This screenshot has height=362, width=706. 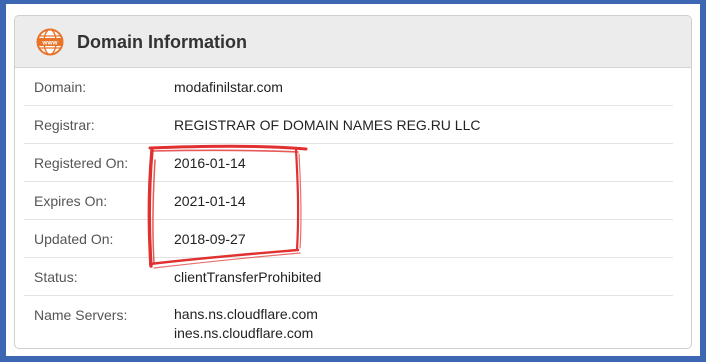 What do you see at coordinates (74, 239) in the screenshot?
I see `label-updated-on: Updated On:` at bounding box center [74, 239].